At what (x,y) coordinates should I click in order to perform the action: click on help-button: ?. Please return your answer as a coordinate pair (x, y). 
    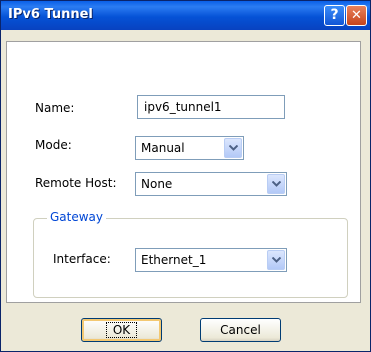
    Looking at the image, I should click on (334, 15).